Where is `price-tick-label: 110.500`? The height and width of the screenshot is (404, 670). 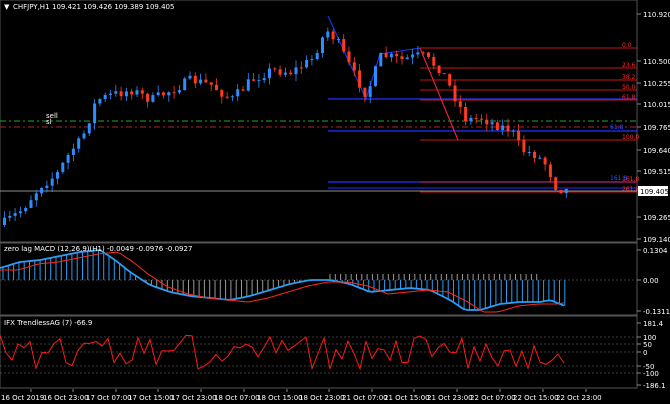
price-tick-label: 110.500 is located at coordinates (656, 62).